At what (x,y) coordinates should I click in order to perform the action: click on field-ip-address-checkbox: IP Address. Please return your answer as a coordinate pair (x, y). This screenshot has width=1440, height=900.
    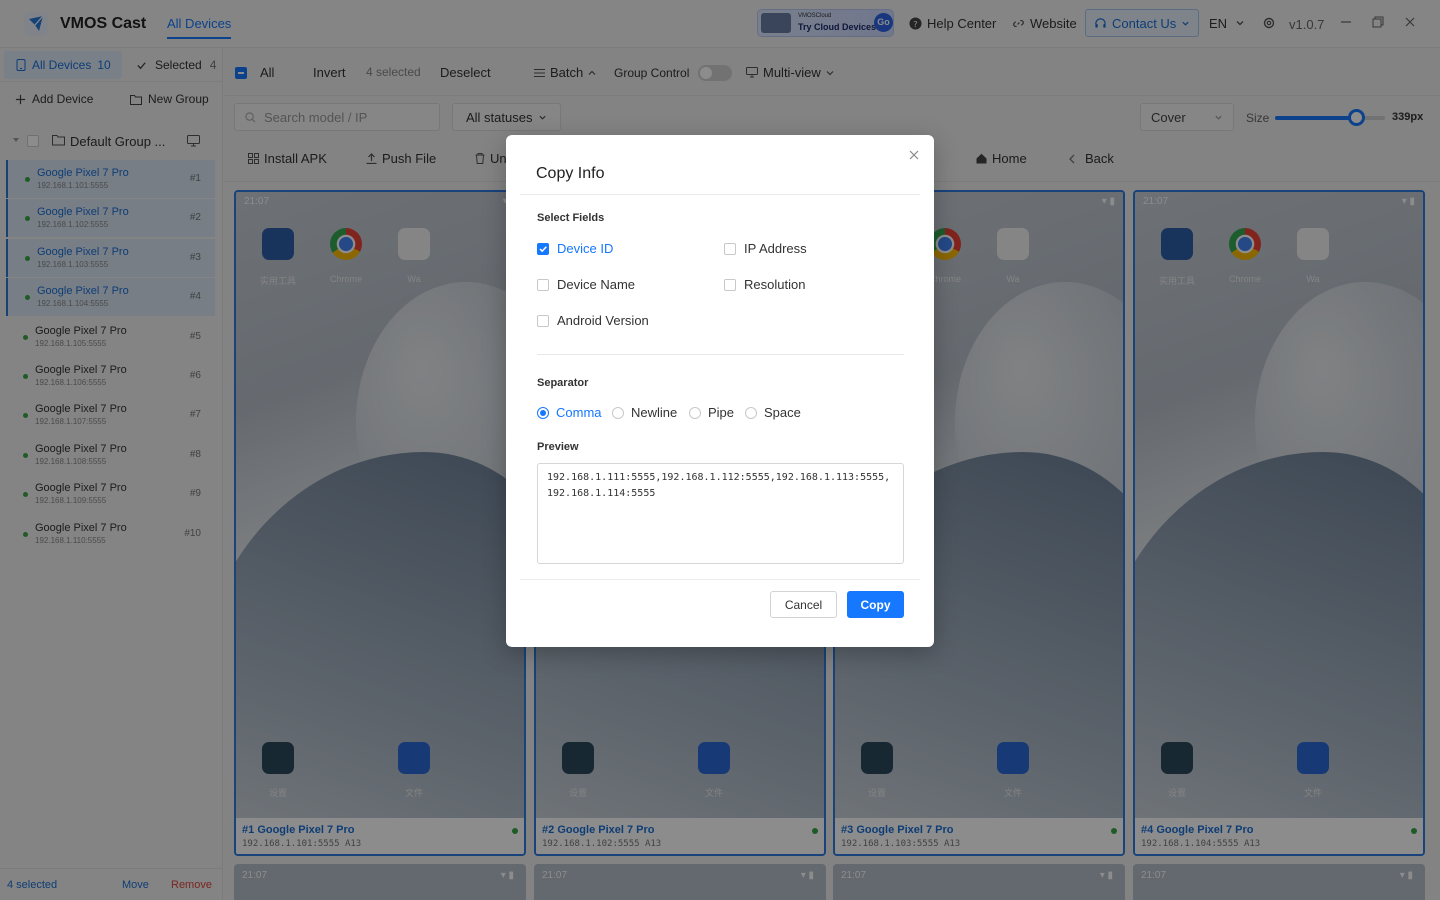
    Looking at the image, I should click on (765, 248).